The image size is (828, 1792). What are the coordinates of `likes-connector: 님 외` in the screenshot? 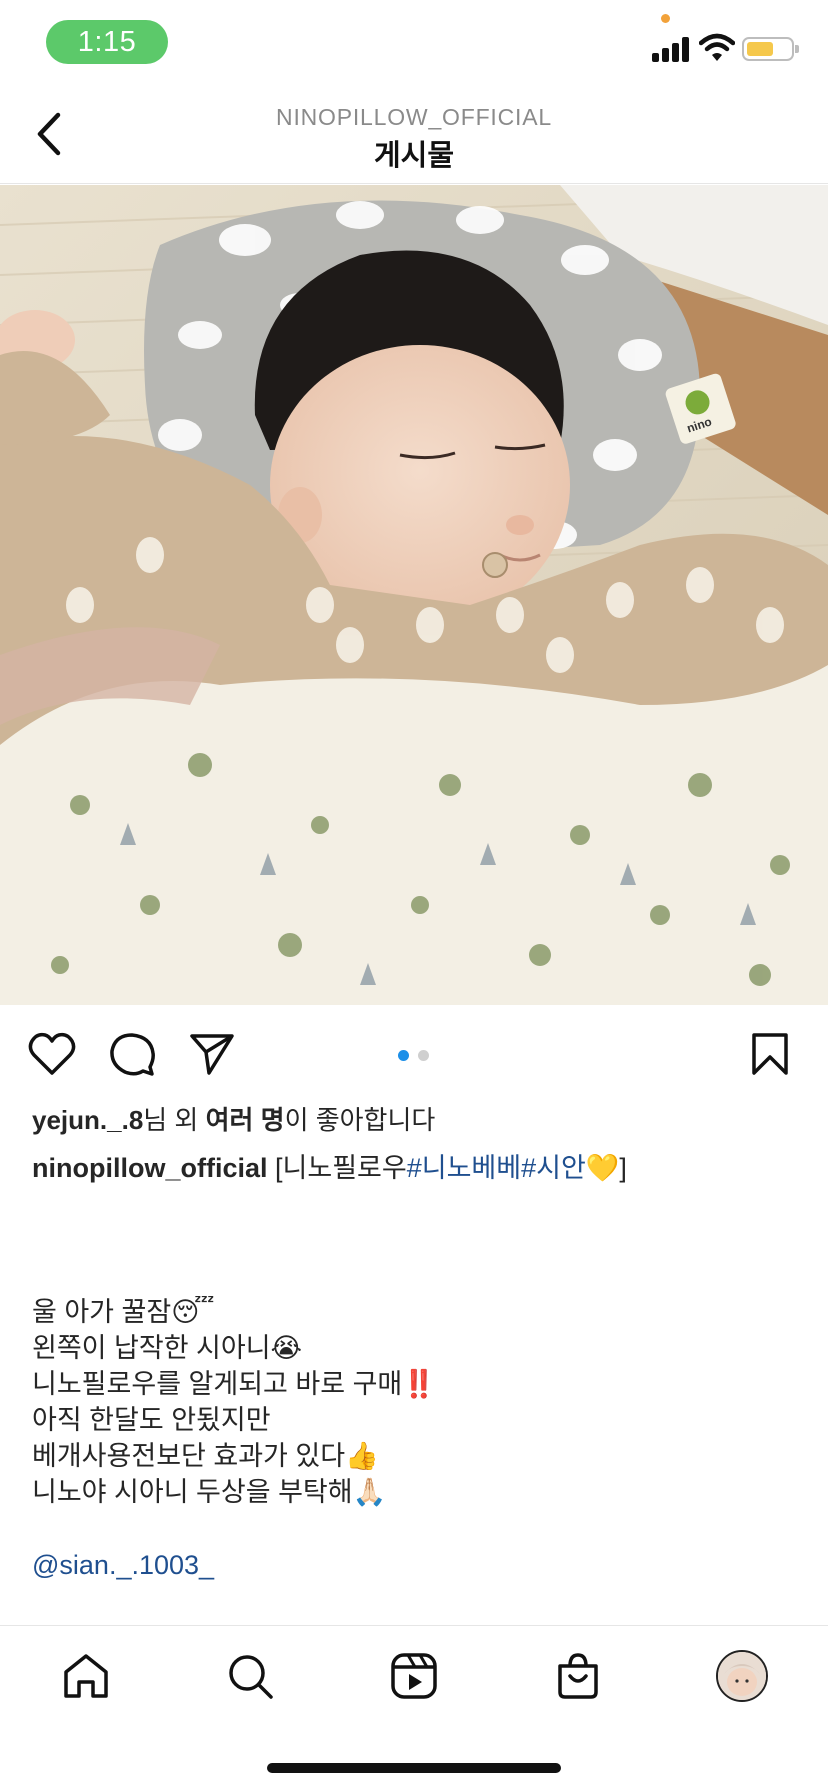 It's located at (174, 1120).